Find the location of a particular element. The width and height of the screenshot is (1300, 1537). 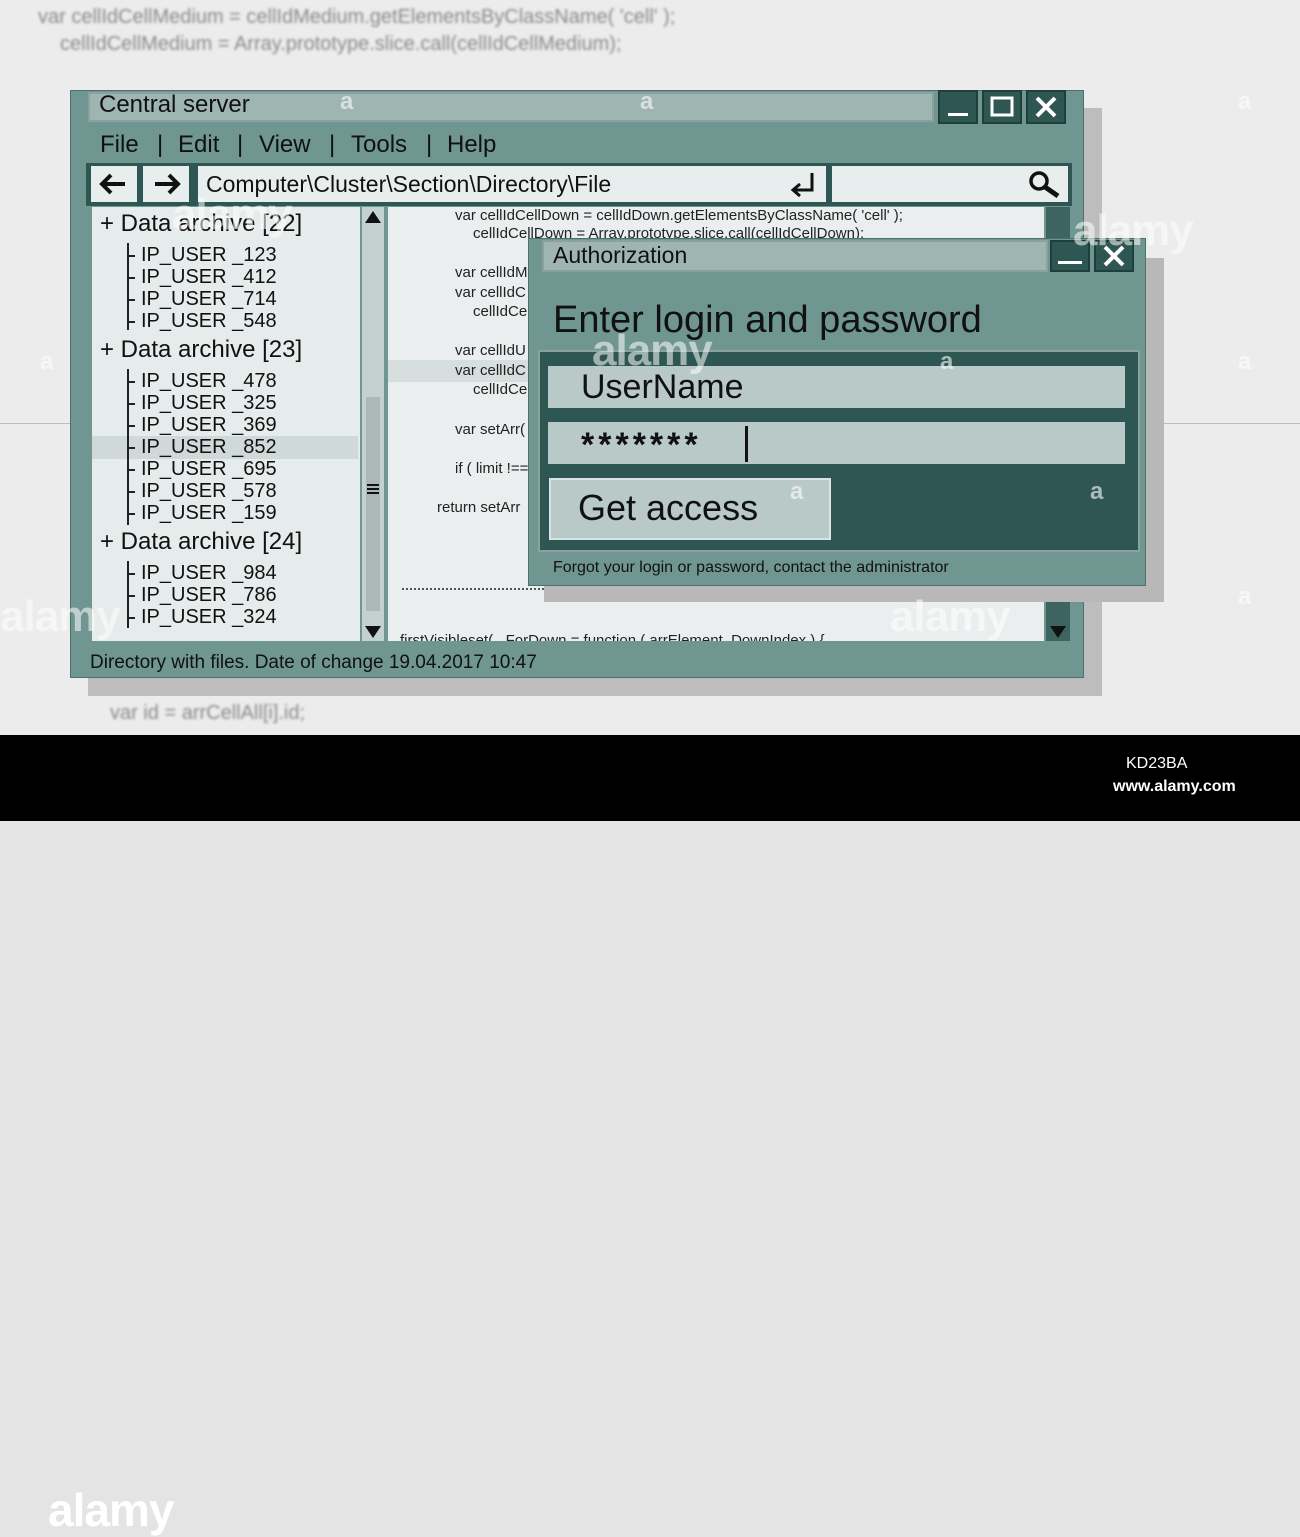

tree-item-selected: IP_USER _852 is located at coordinates (209, 447).